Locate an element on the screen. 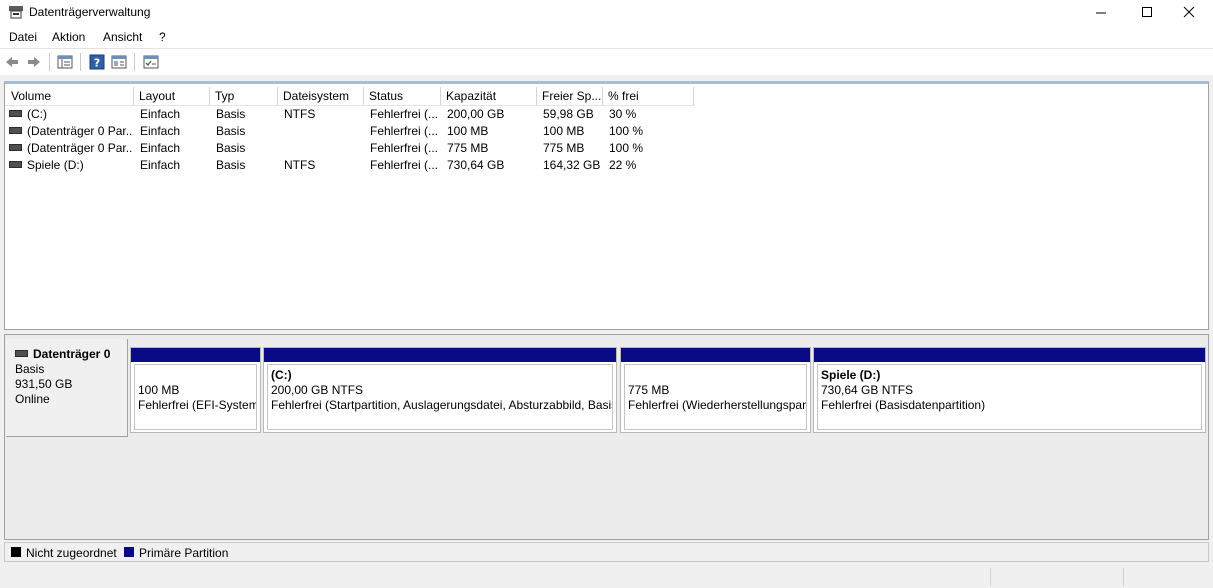 The height and width of the screenshot is (588, 1213). cell-freier-speicher: 775 MB is located at coordinates (564, 148).